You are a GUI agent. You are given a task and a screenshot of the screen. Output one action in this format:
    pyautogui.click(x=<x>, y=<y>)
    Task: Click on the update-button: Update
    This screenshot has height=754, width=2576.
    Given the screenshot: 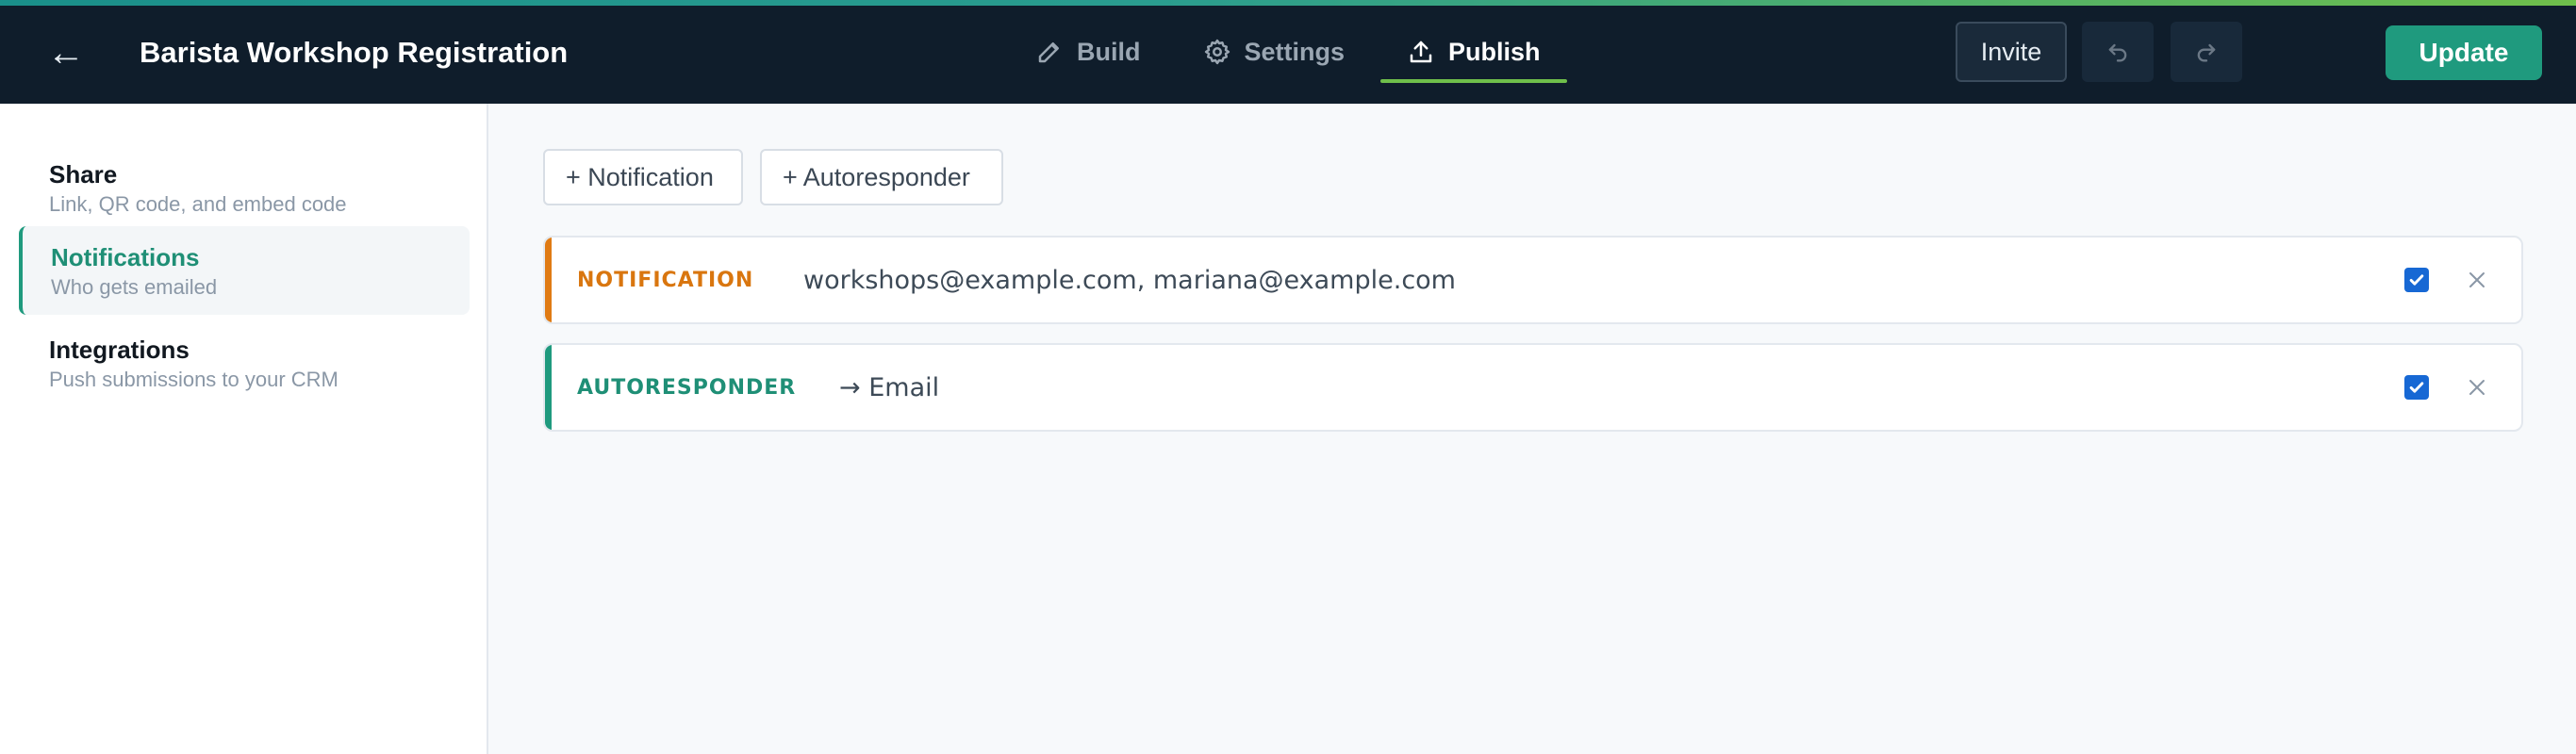 What is the action you would take?
    pyautogui.click(x=2464, y=52)
    